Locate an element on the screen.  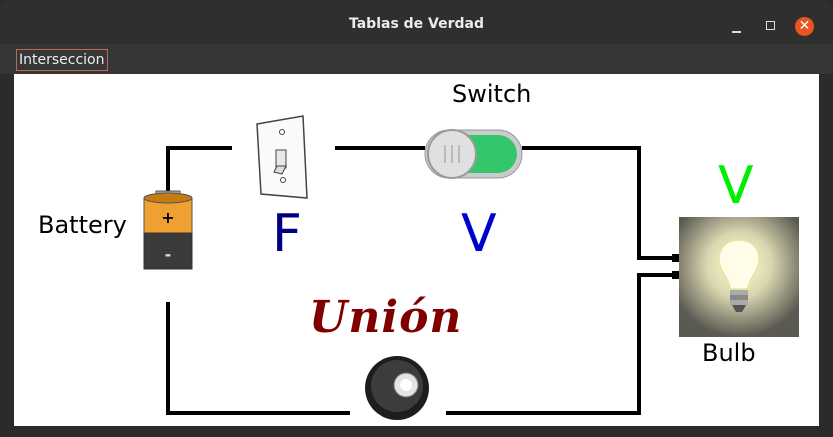
bulb-label: Bulb is located at coordinates (729, 353).